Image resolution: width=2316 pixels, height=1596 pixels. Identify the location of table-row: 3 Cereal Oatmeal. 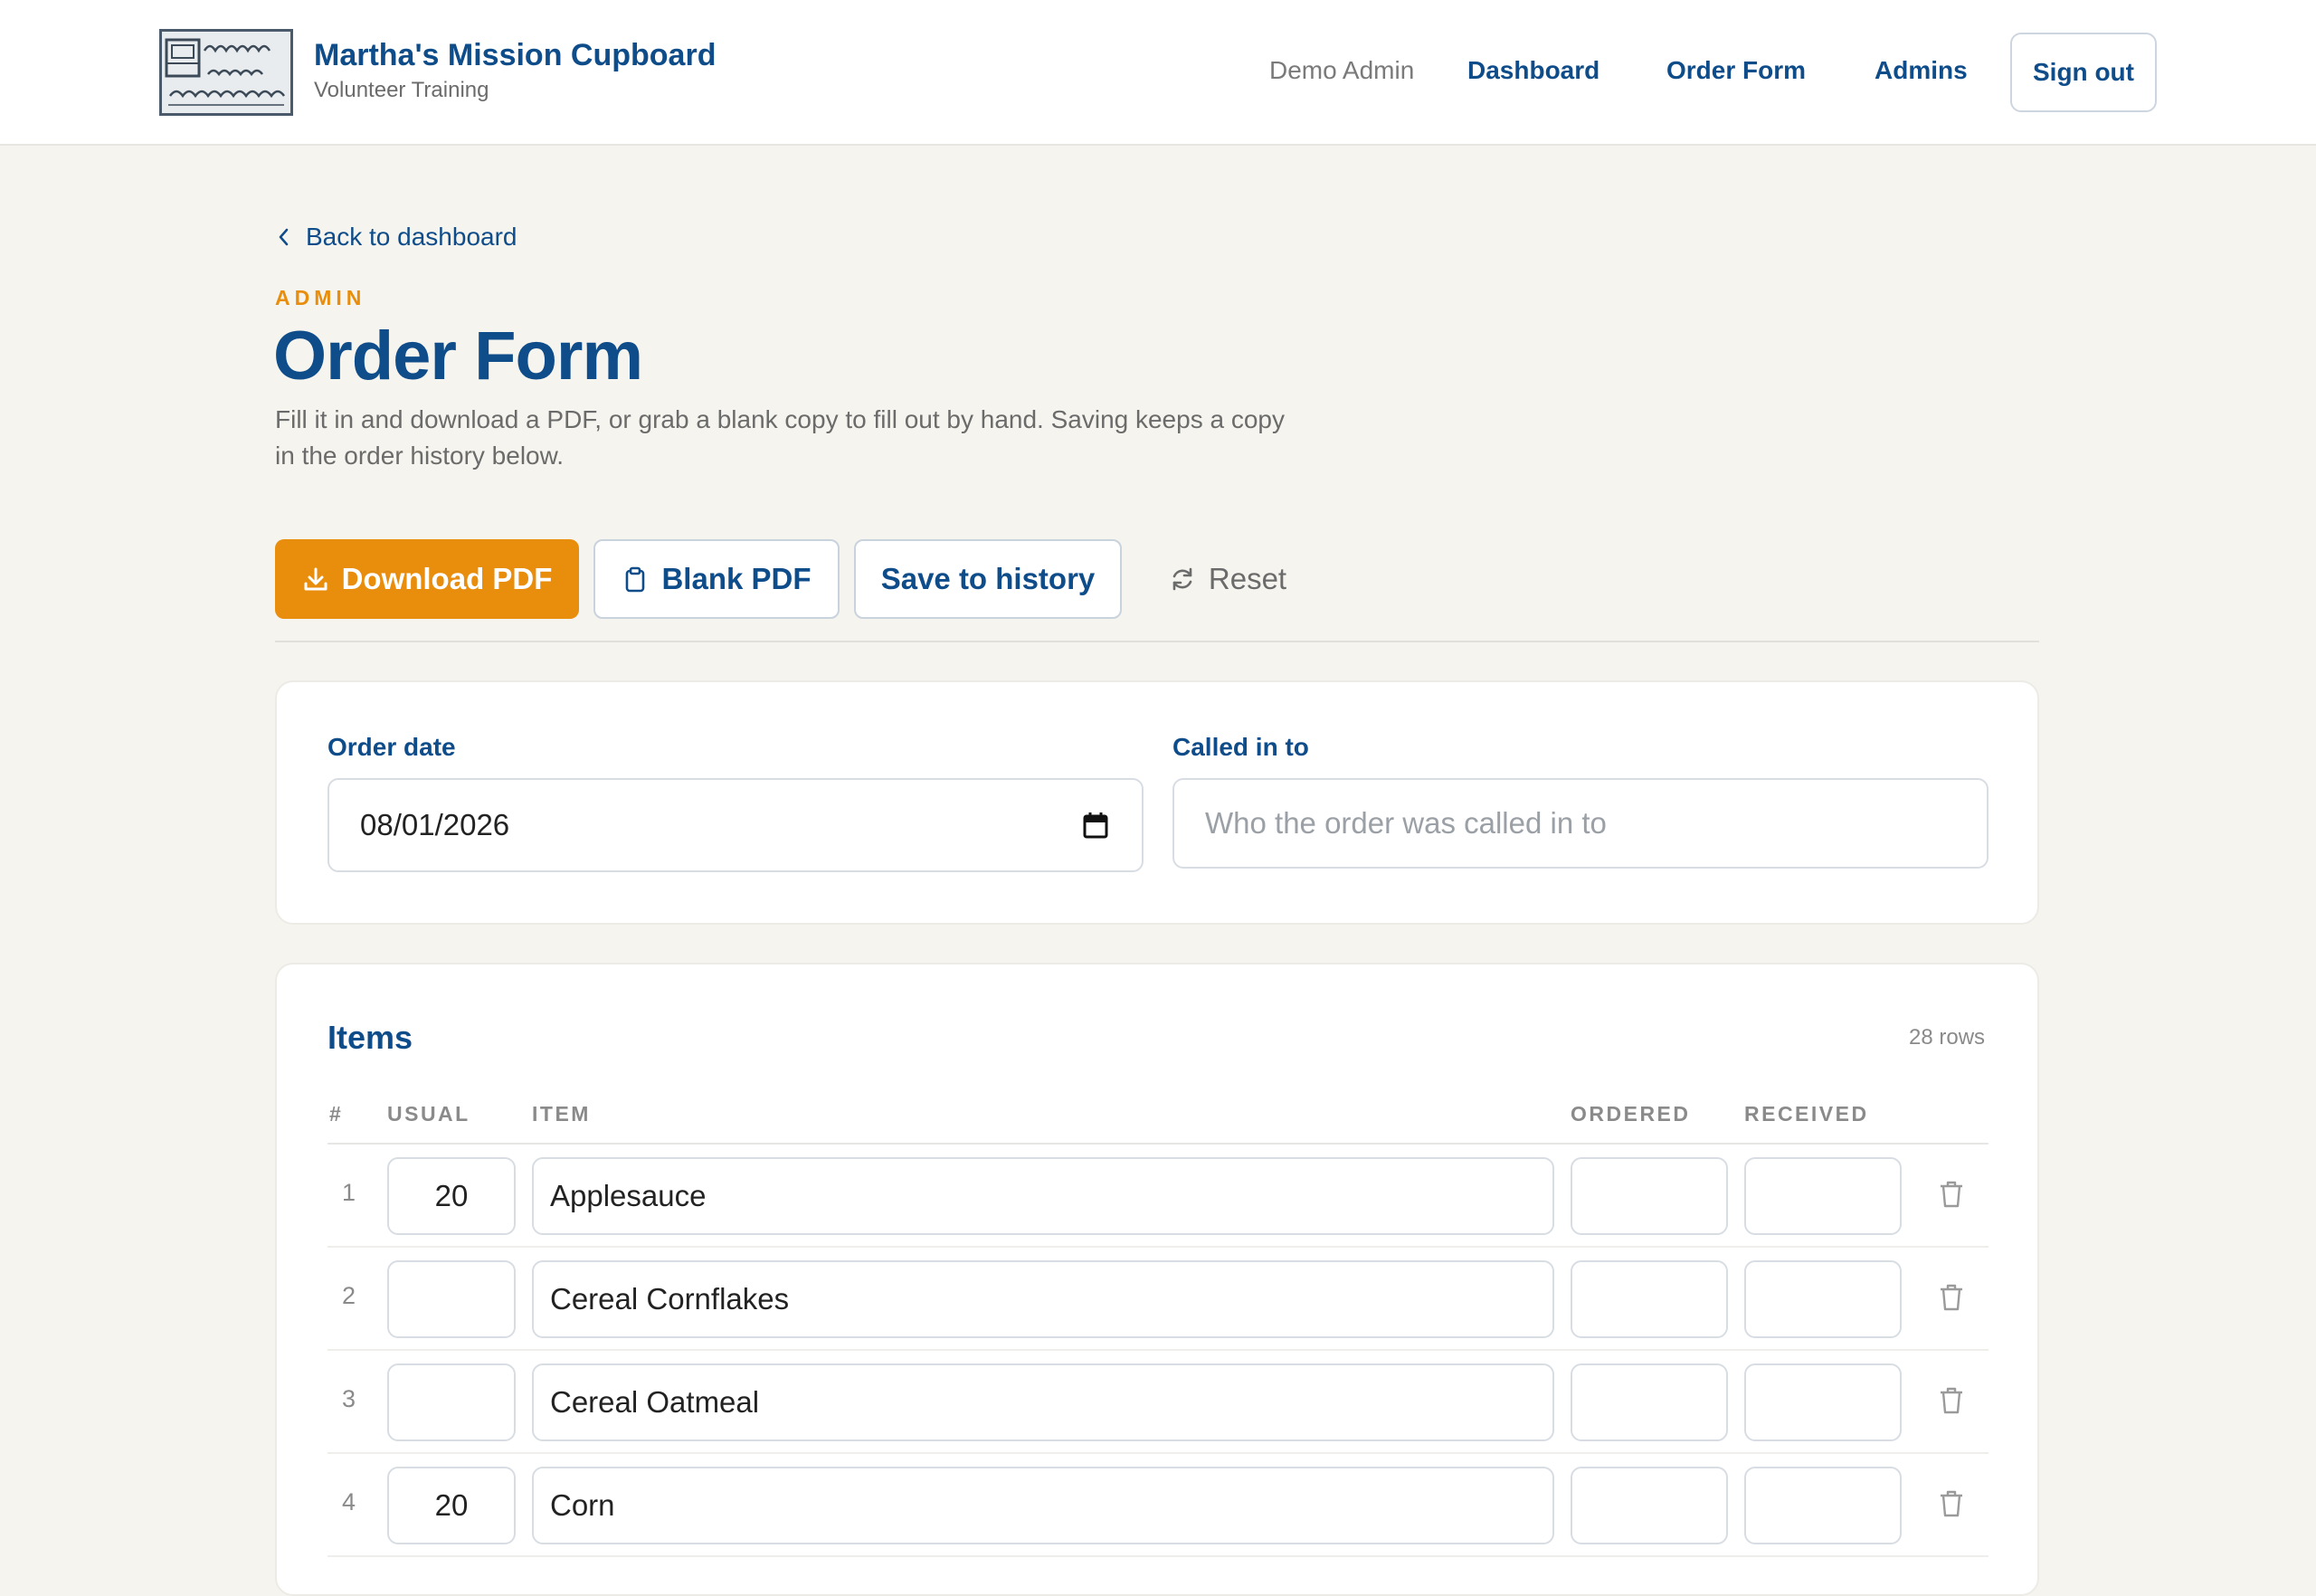
(1158, 1403).